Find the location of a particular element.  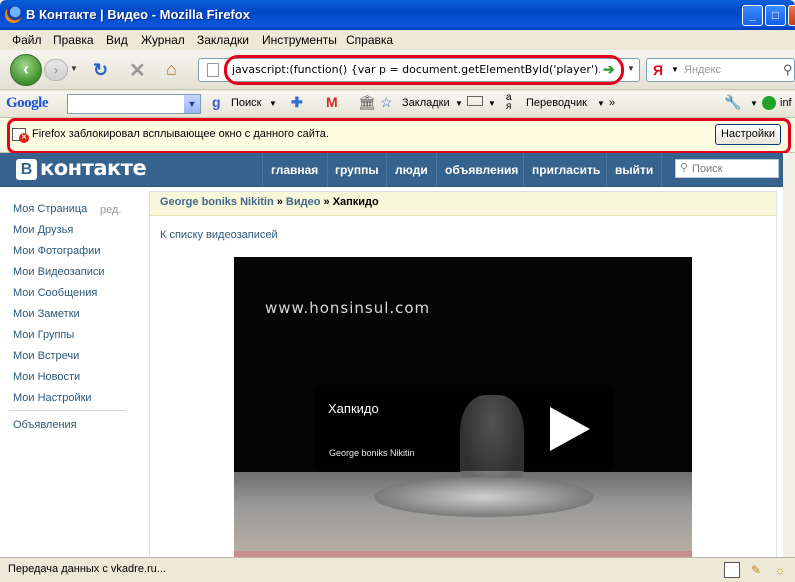

history-dropdown-icon: ▼ is located at coordinates (74, 68).